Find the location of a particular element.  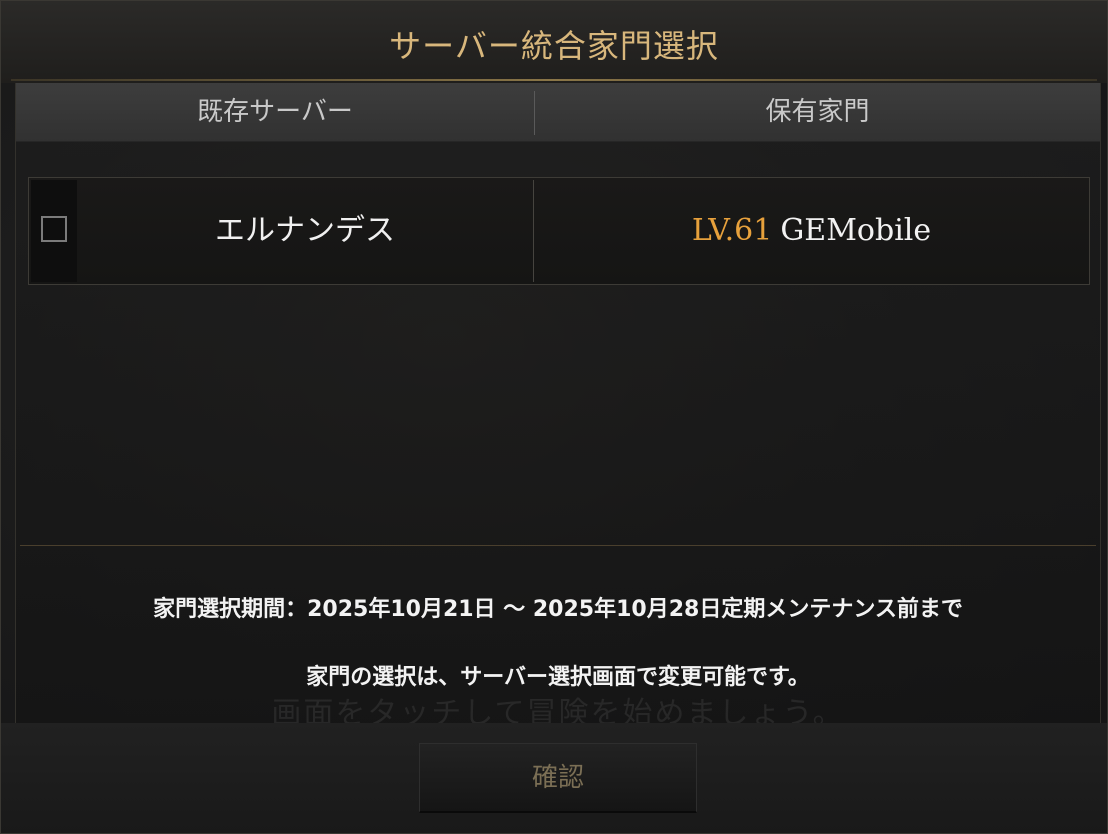

dialog-title-bar: サーバー統合家門選択 is located at coordinates (554, 42).